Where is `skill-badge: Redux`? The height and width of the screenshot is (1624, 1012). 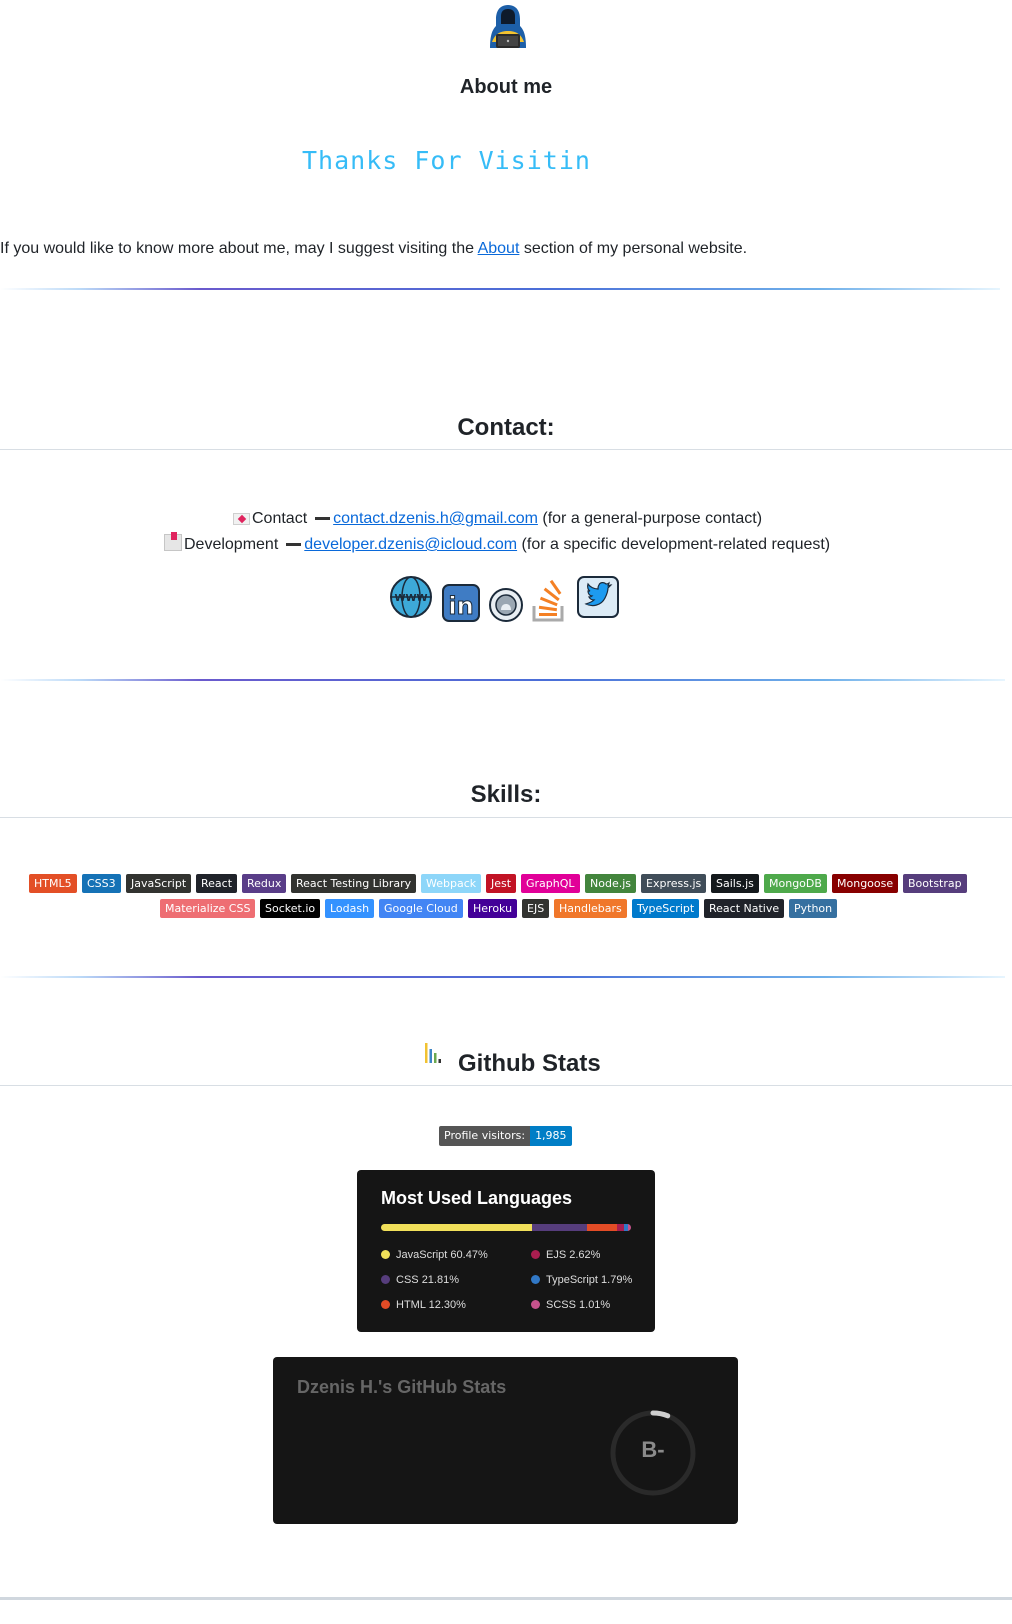
skill-badge: Redux is located at coordinates (264, 883).